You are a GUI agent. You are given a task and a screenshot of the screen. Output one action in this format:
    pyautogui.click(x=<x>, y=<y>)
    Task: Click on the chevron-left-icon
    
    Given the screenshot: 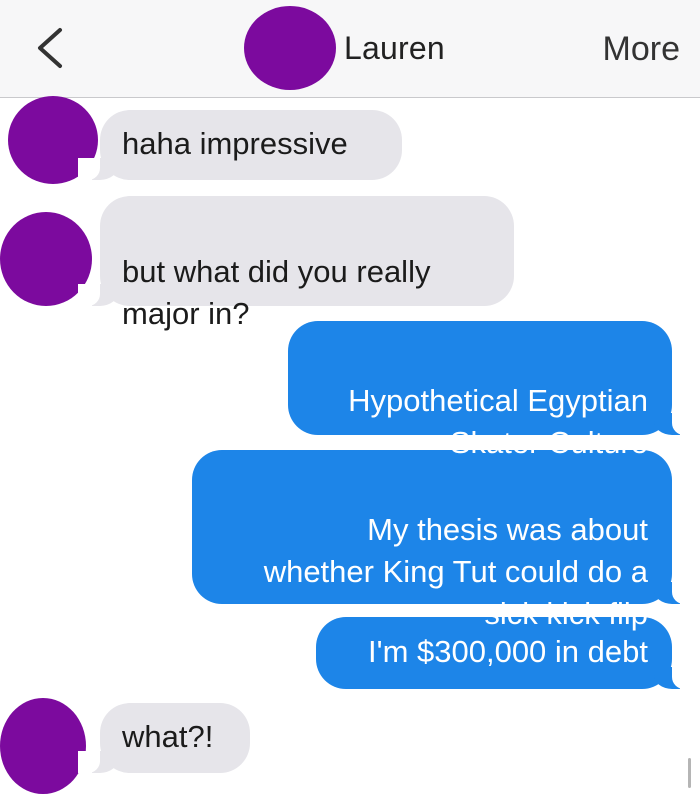 What is the action you would take?
    pyautogui.click(x=50, y=48)
    